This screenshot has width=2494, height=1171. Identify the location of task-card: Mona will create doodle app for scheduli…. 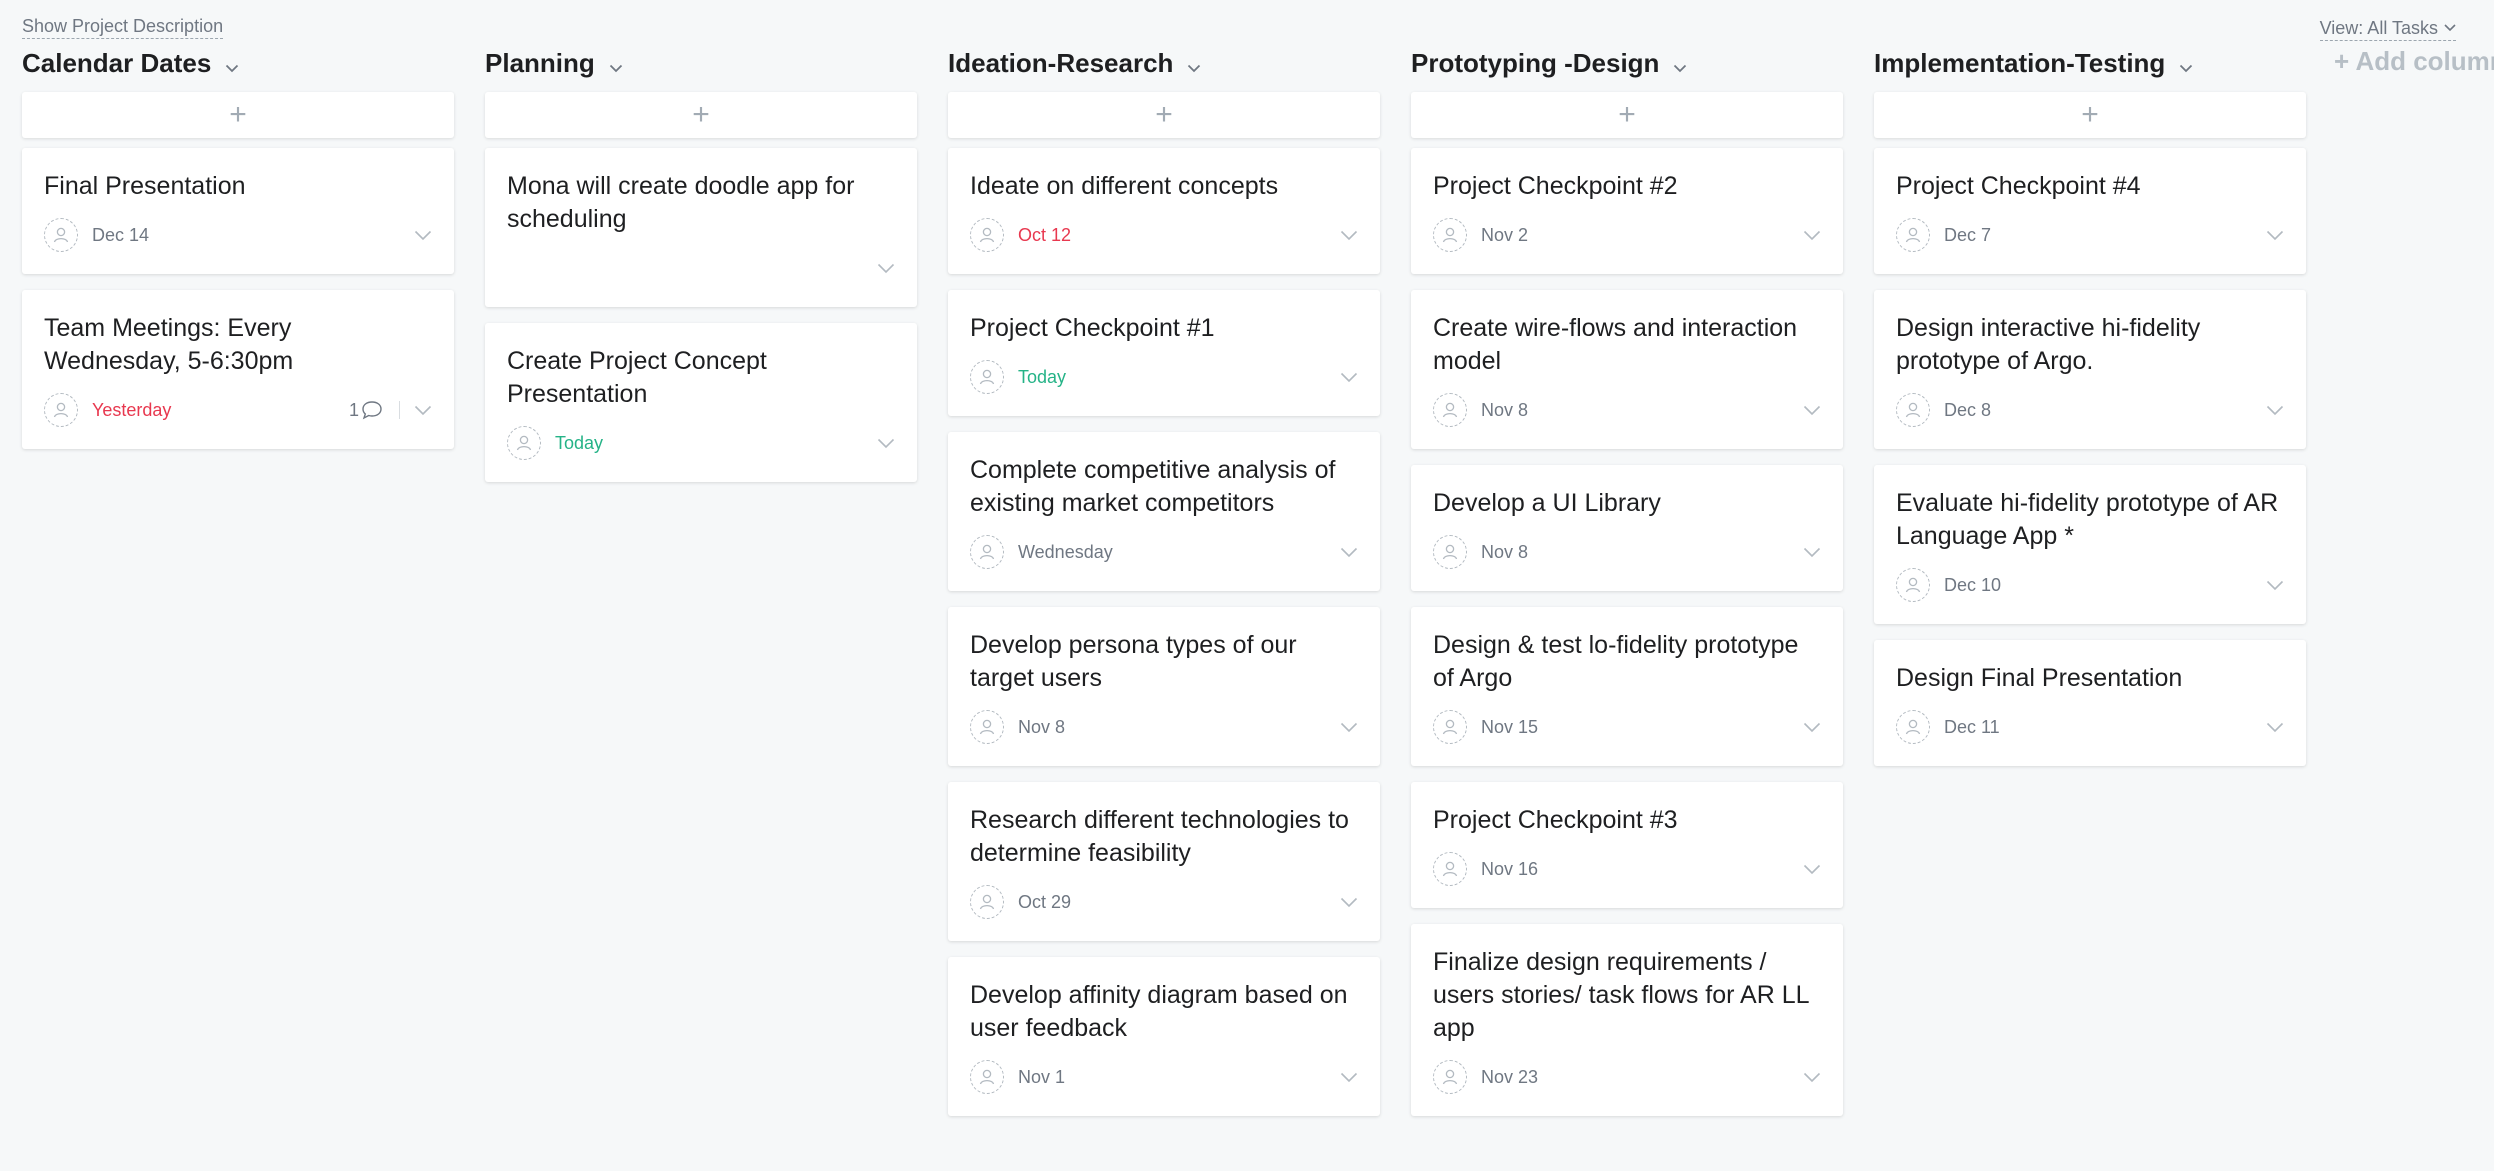
(701, 227).